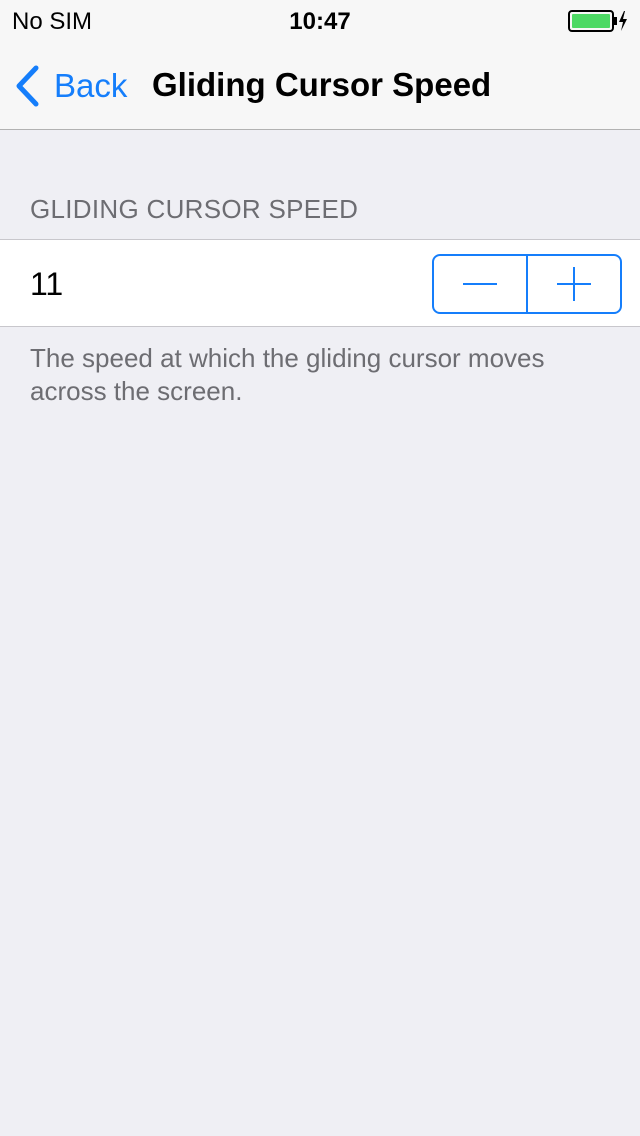 The height and width of the screenshot is (1136, 640). I want to click on speed-stepper, so click(527, 284).